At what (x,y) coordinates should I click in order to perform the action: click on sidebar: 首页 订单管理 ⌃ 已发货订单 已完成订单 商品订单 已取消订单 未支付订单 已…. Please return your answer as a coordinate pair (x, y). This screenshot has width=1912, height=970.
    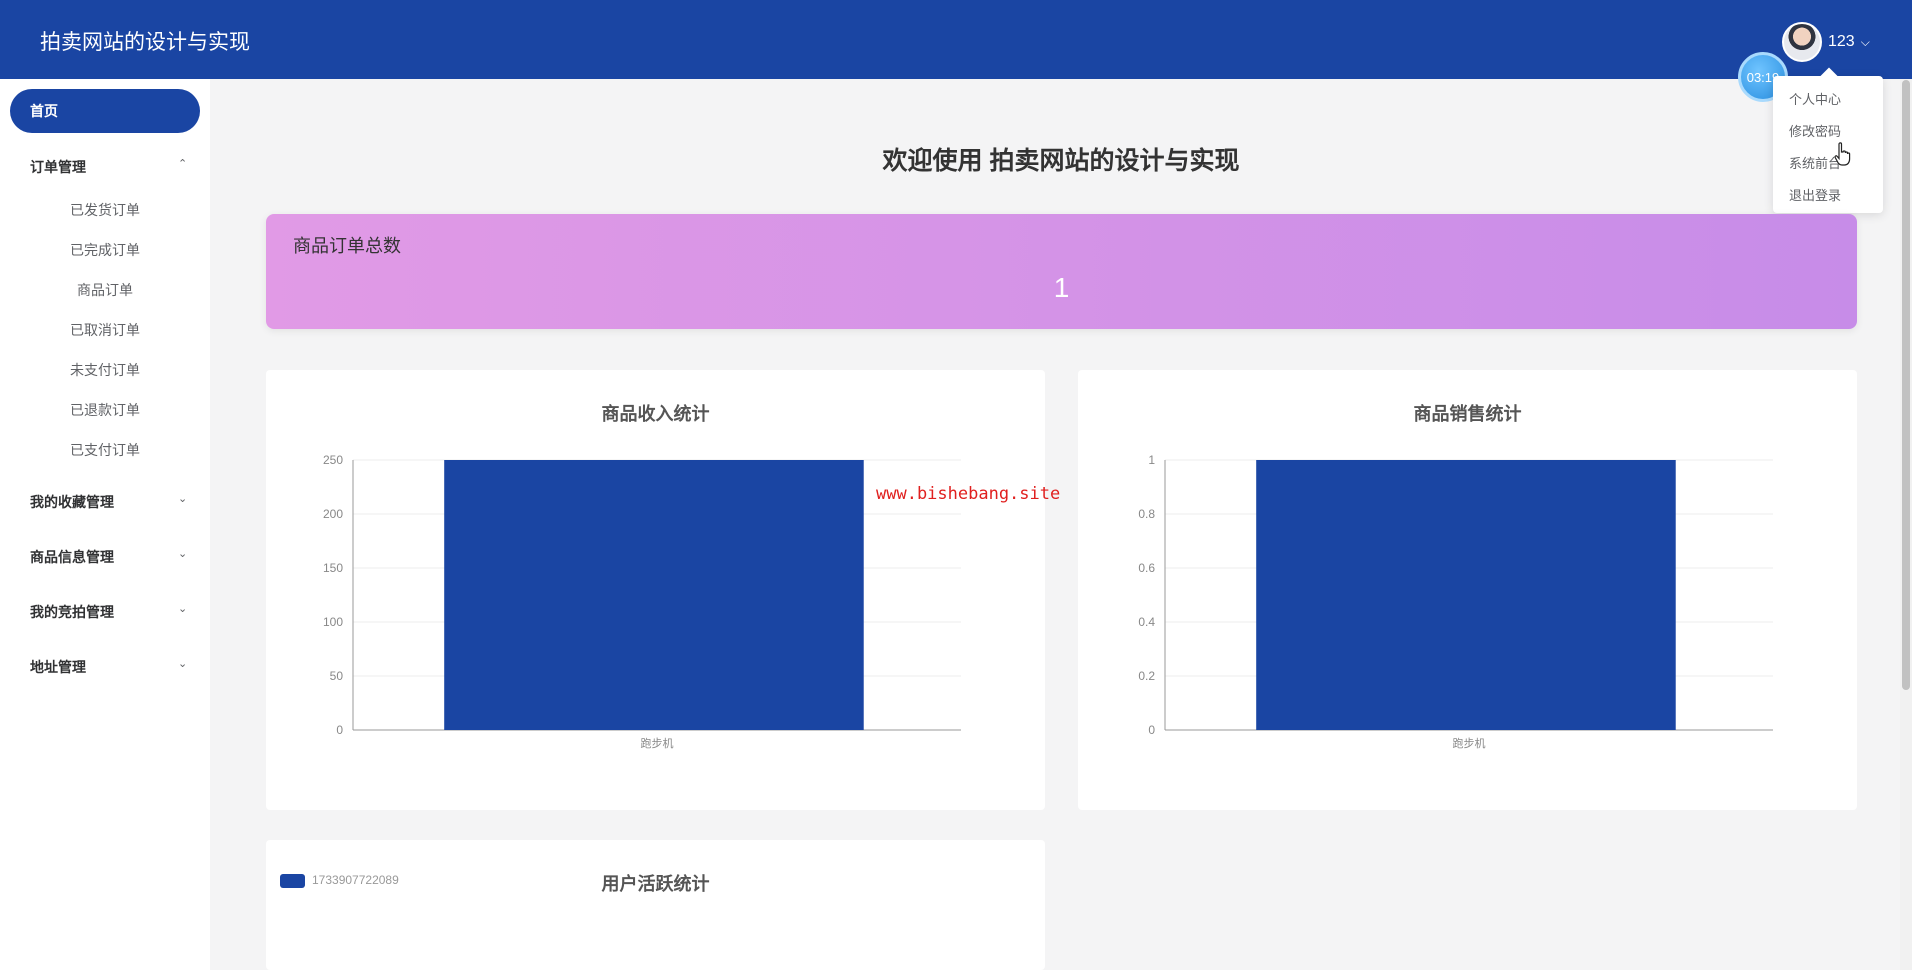
    Looking at the image, I should click on (105, 524).